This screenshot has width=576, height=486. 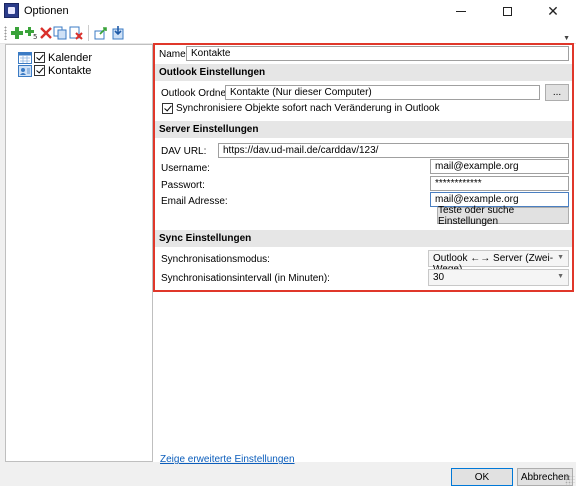 I want to click on add-icon, so click(x=17, y=33).